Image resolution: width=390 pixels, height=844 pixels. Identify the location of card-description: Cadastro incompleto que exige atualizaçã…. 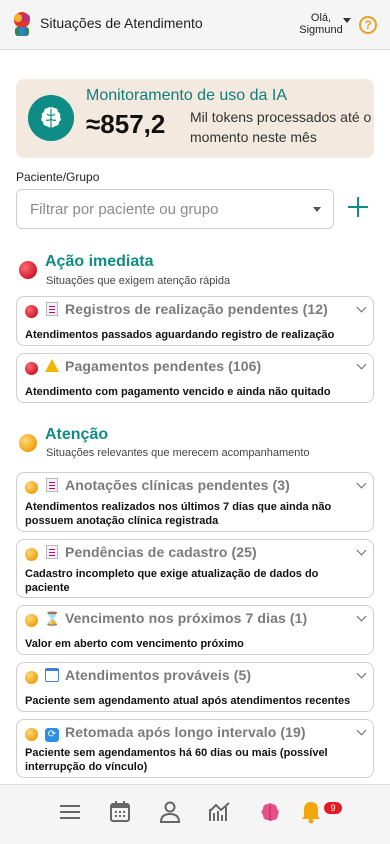
(172, 581).